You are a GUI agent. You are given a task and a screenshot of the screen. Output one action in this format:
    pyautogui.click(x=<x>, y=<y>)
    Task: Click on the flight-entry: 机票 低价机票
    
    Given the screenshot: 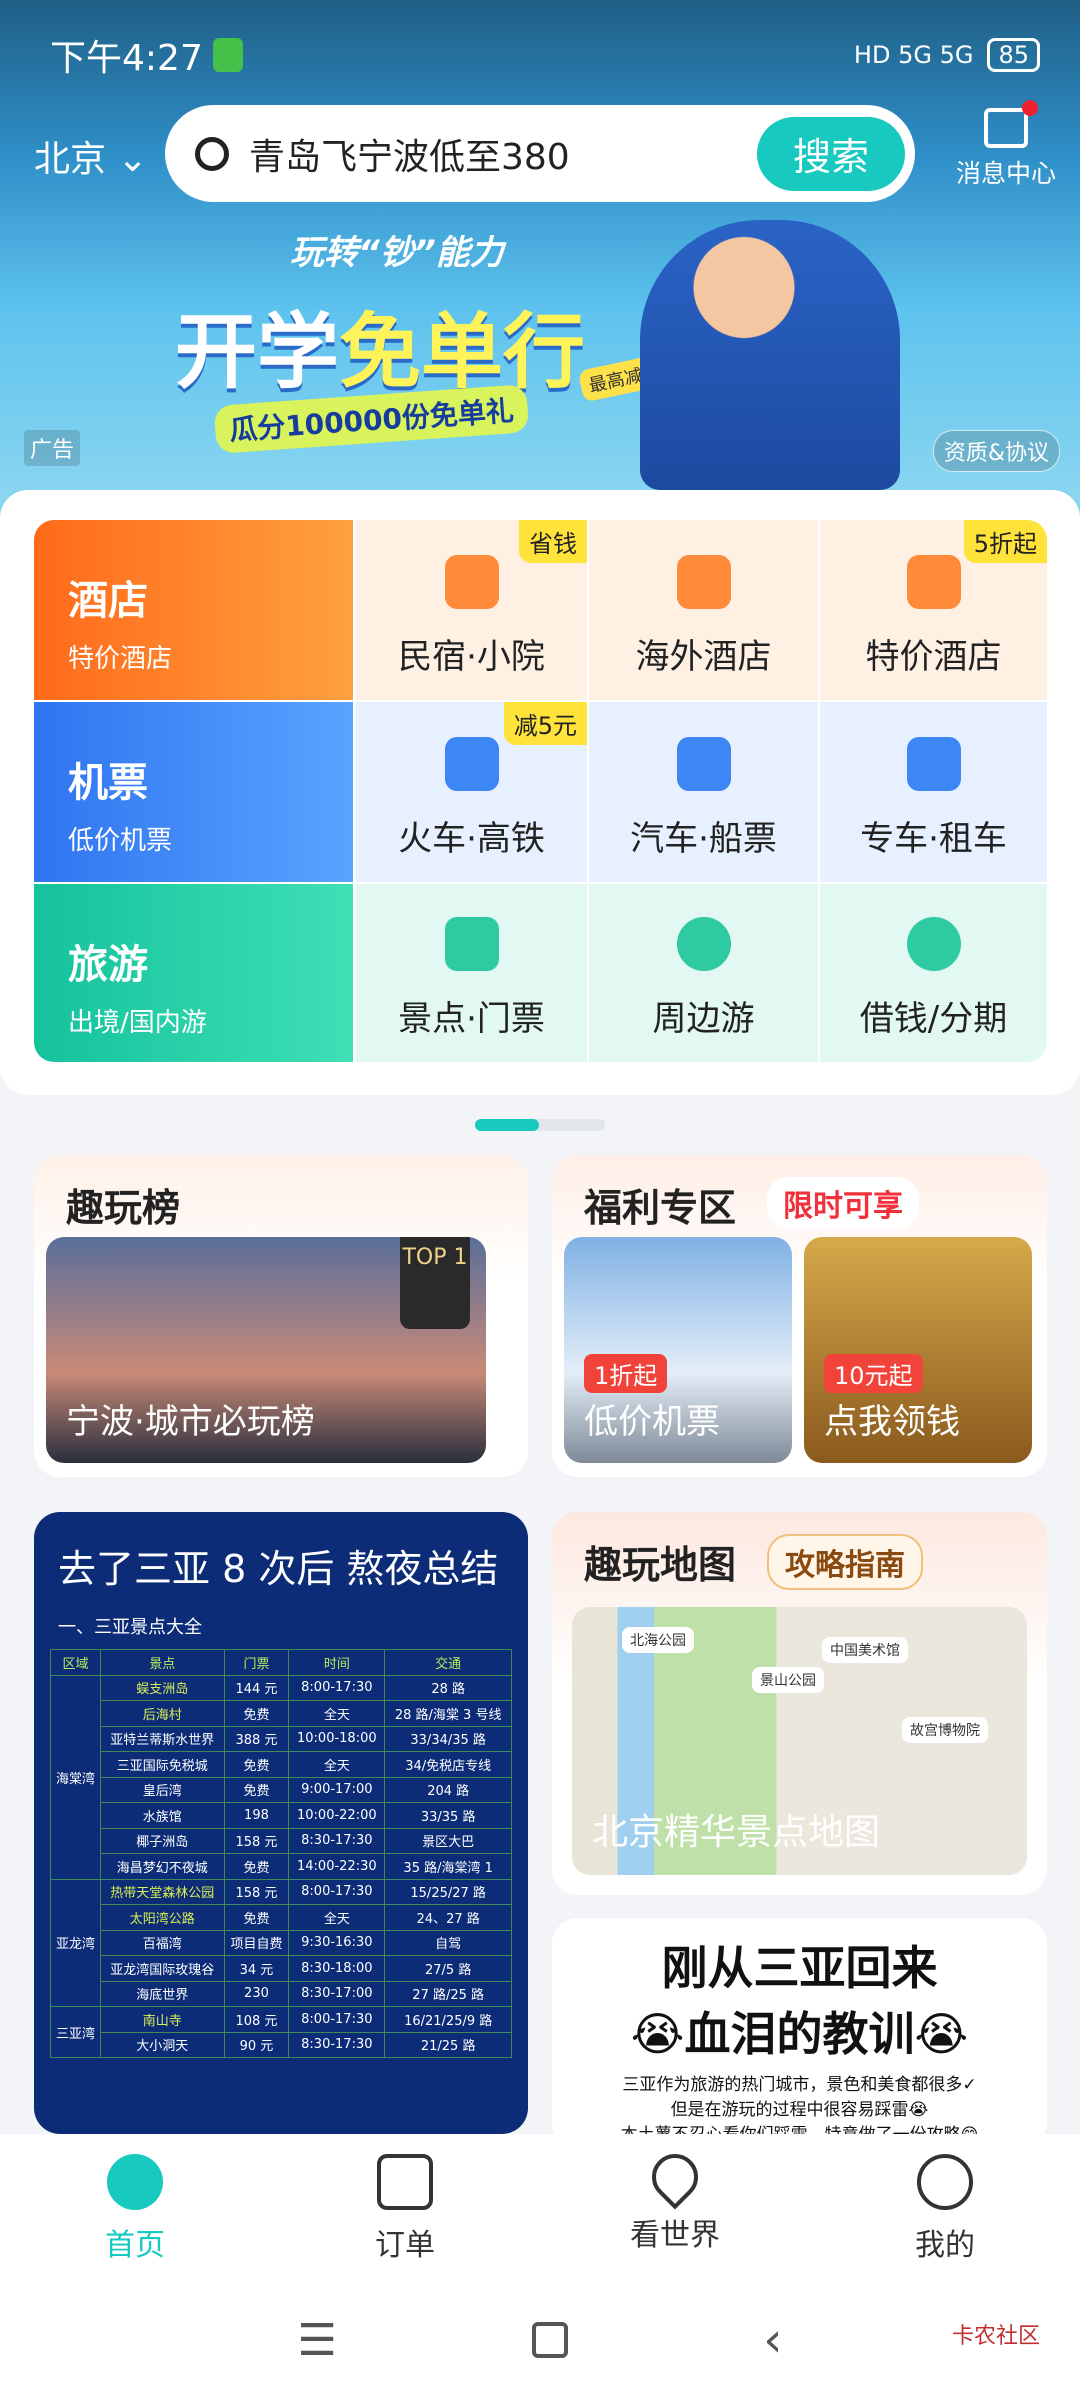 What is the action you would take?
    pyautogui.click(x=193, y=792)
    